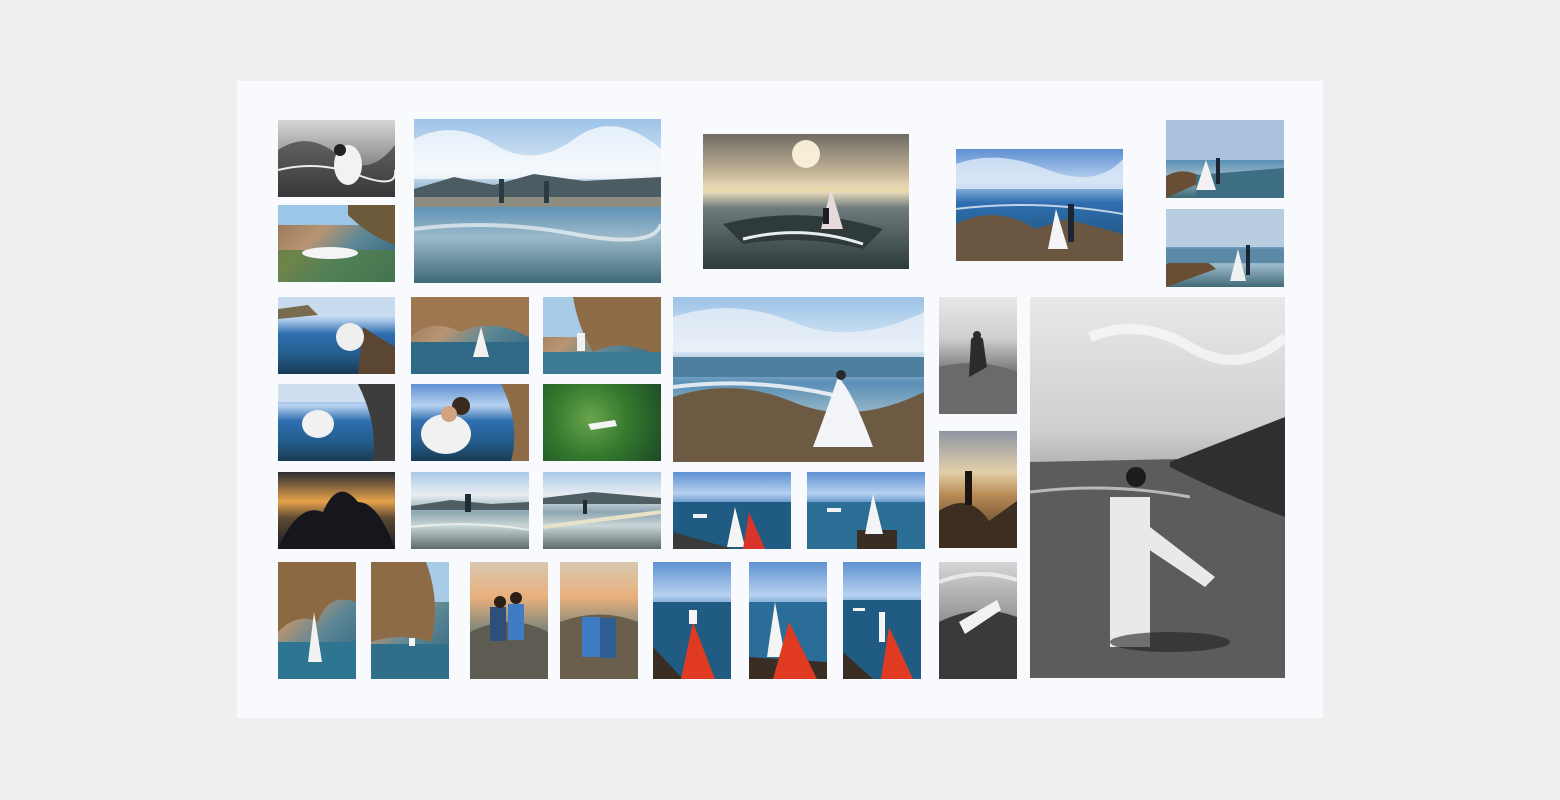 The image size is (1560, 800). I want to click on photo-couple-red-dress-dock, so click(788, 620).